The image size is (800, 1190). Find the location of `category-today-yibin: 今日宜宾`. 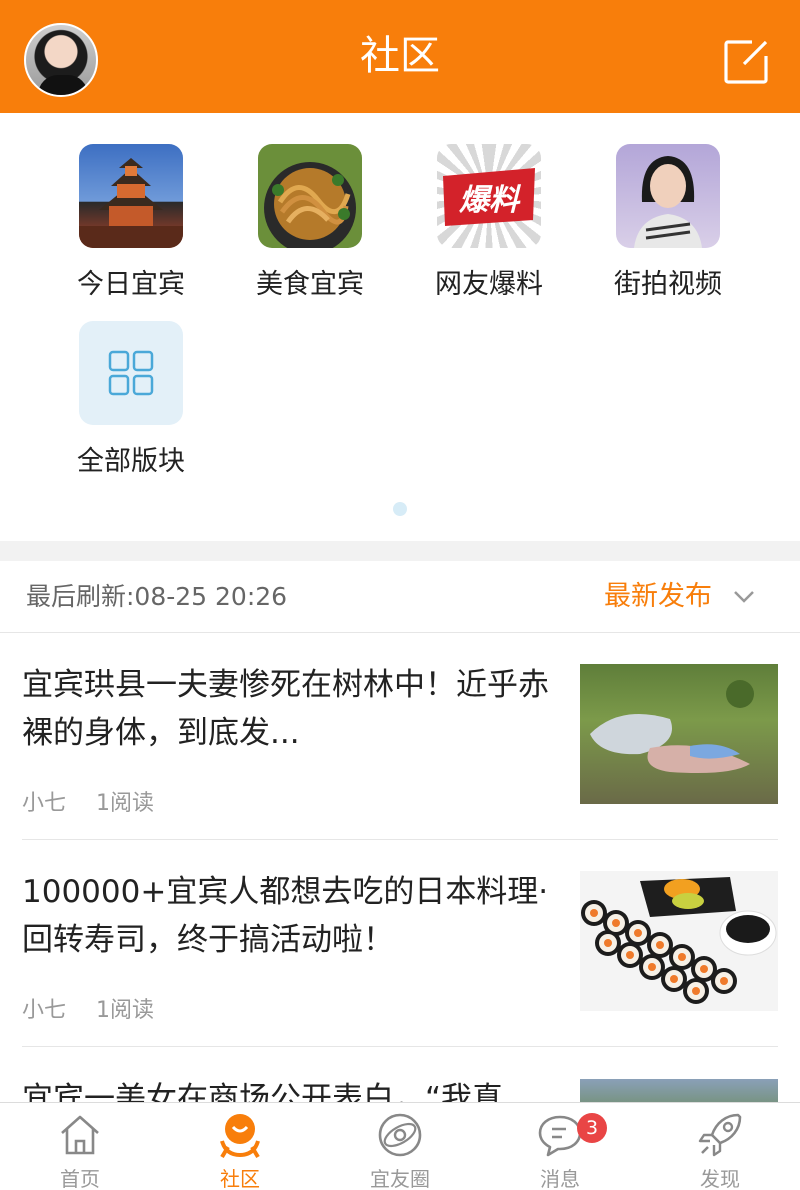

category-today-yibin: 今日宜宾 is located at coordinates (131, 222).